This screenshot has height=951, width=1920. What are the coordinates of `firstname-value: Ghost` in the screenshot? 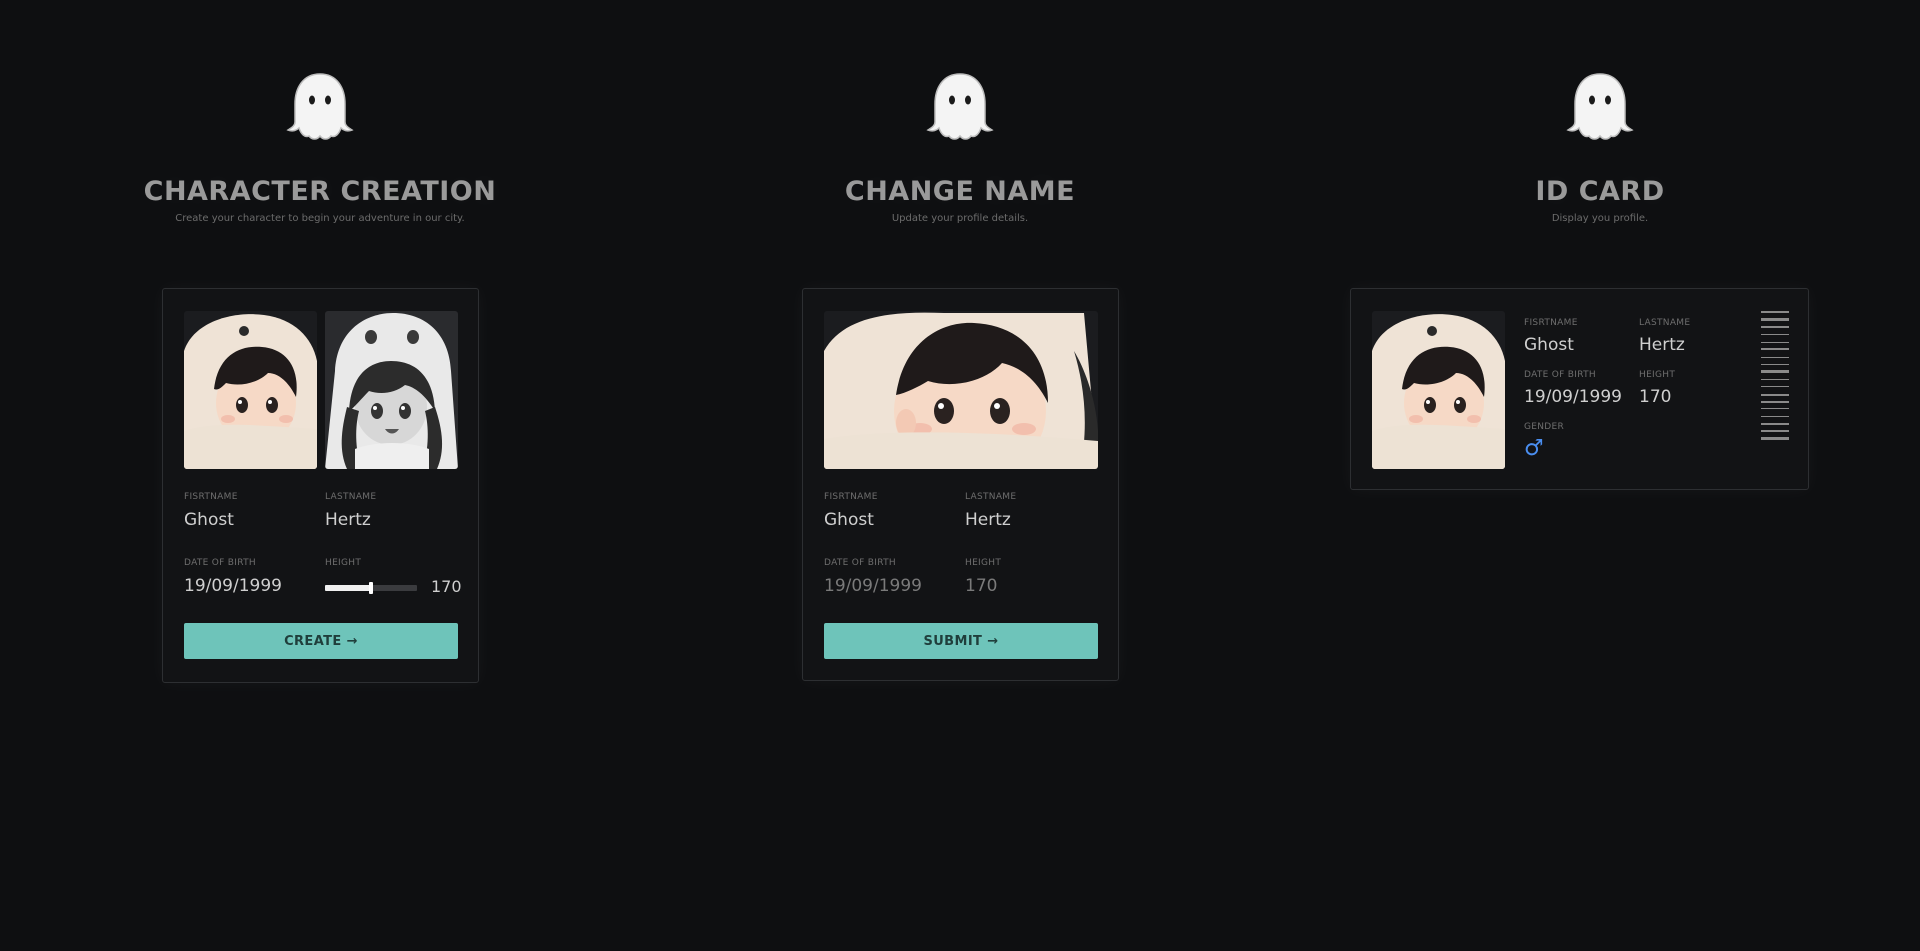 It's located at (1549, 345).